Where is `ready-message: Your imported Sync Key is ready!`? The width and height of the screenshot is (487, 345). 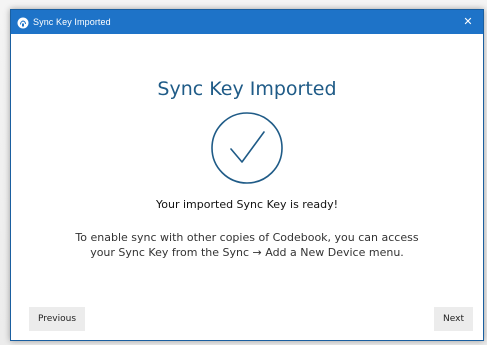
ready-message: Your imported Sync Key is ready! is located at coordinates (247, 204).